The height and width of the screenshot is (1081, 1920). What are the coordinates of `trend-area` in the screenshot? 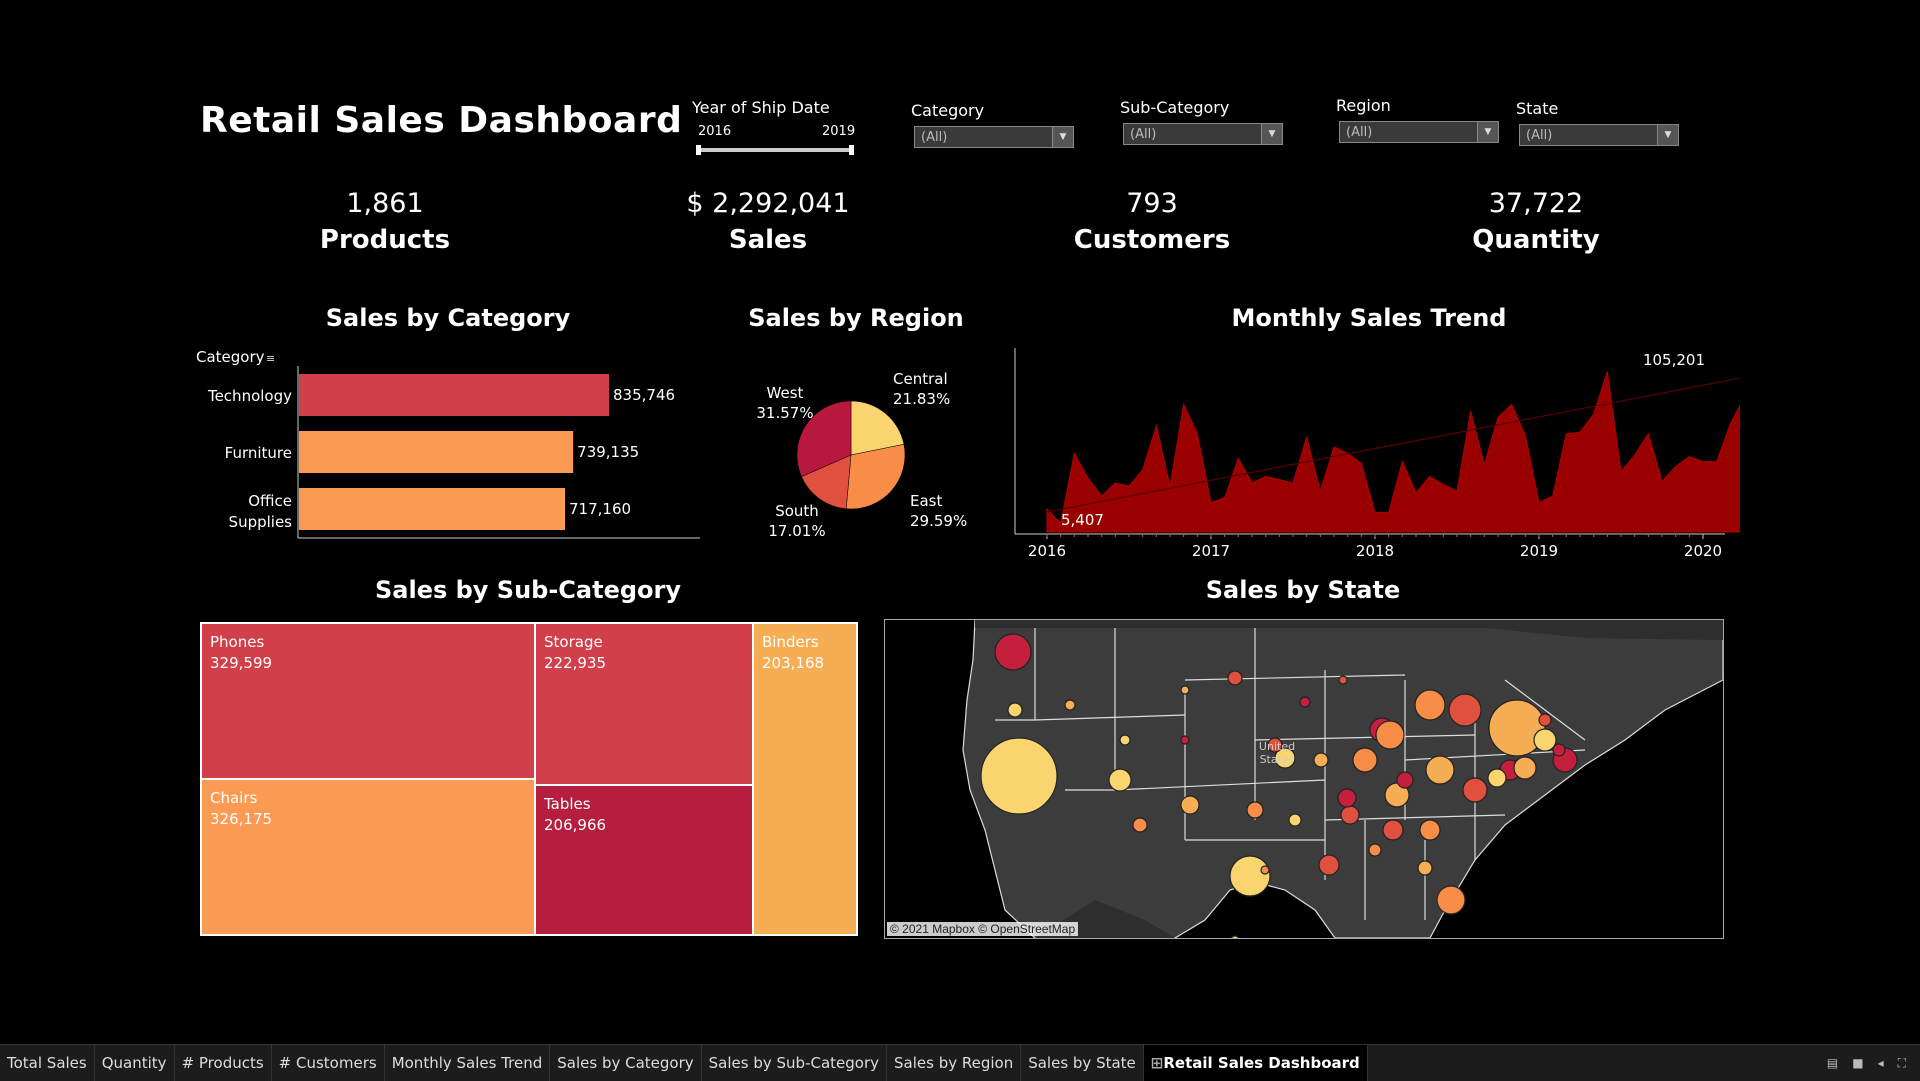 It's located at (1393, 446).